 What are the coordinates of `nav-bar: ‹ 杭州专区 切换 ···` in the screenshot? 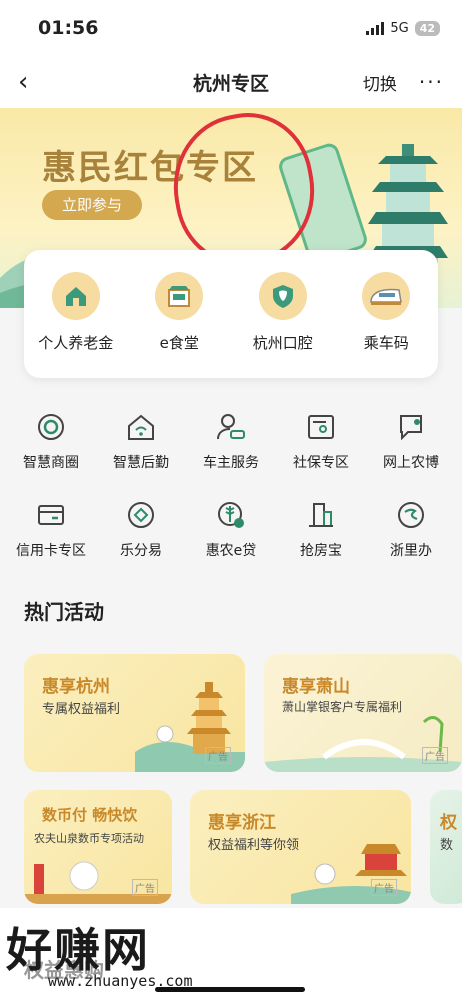 It's located at (231, 82).